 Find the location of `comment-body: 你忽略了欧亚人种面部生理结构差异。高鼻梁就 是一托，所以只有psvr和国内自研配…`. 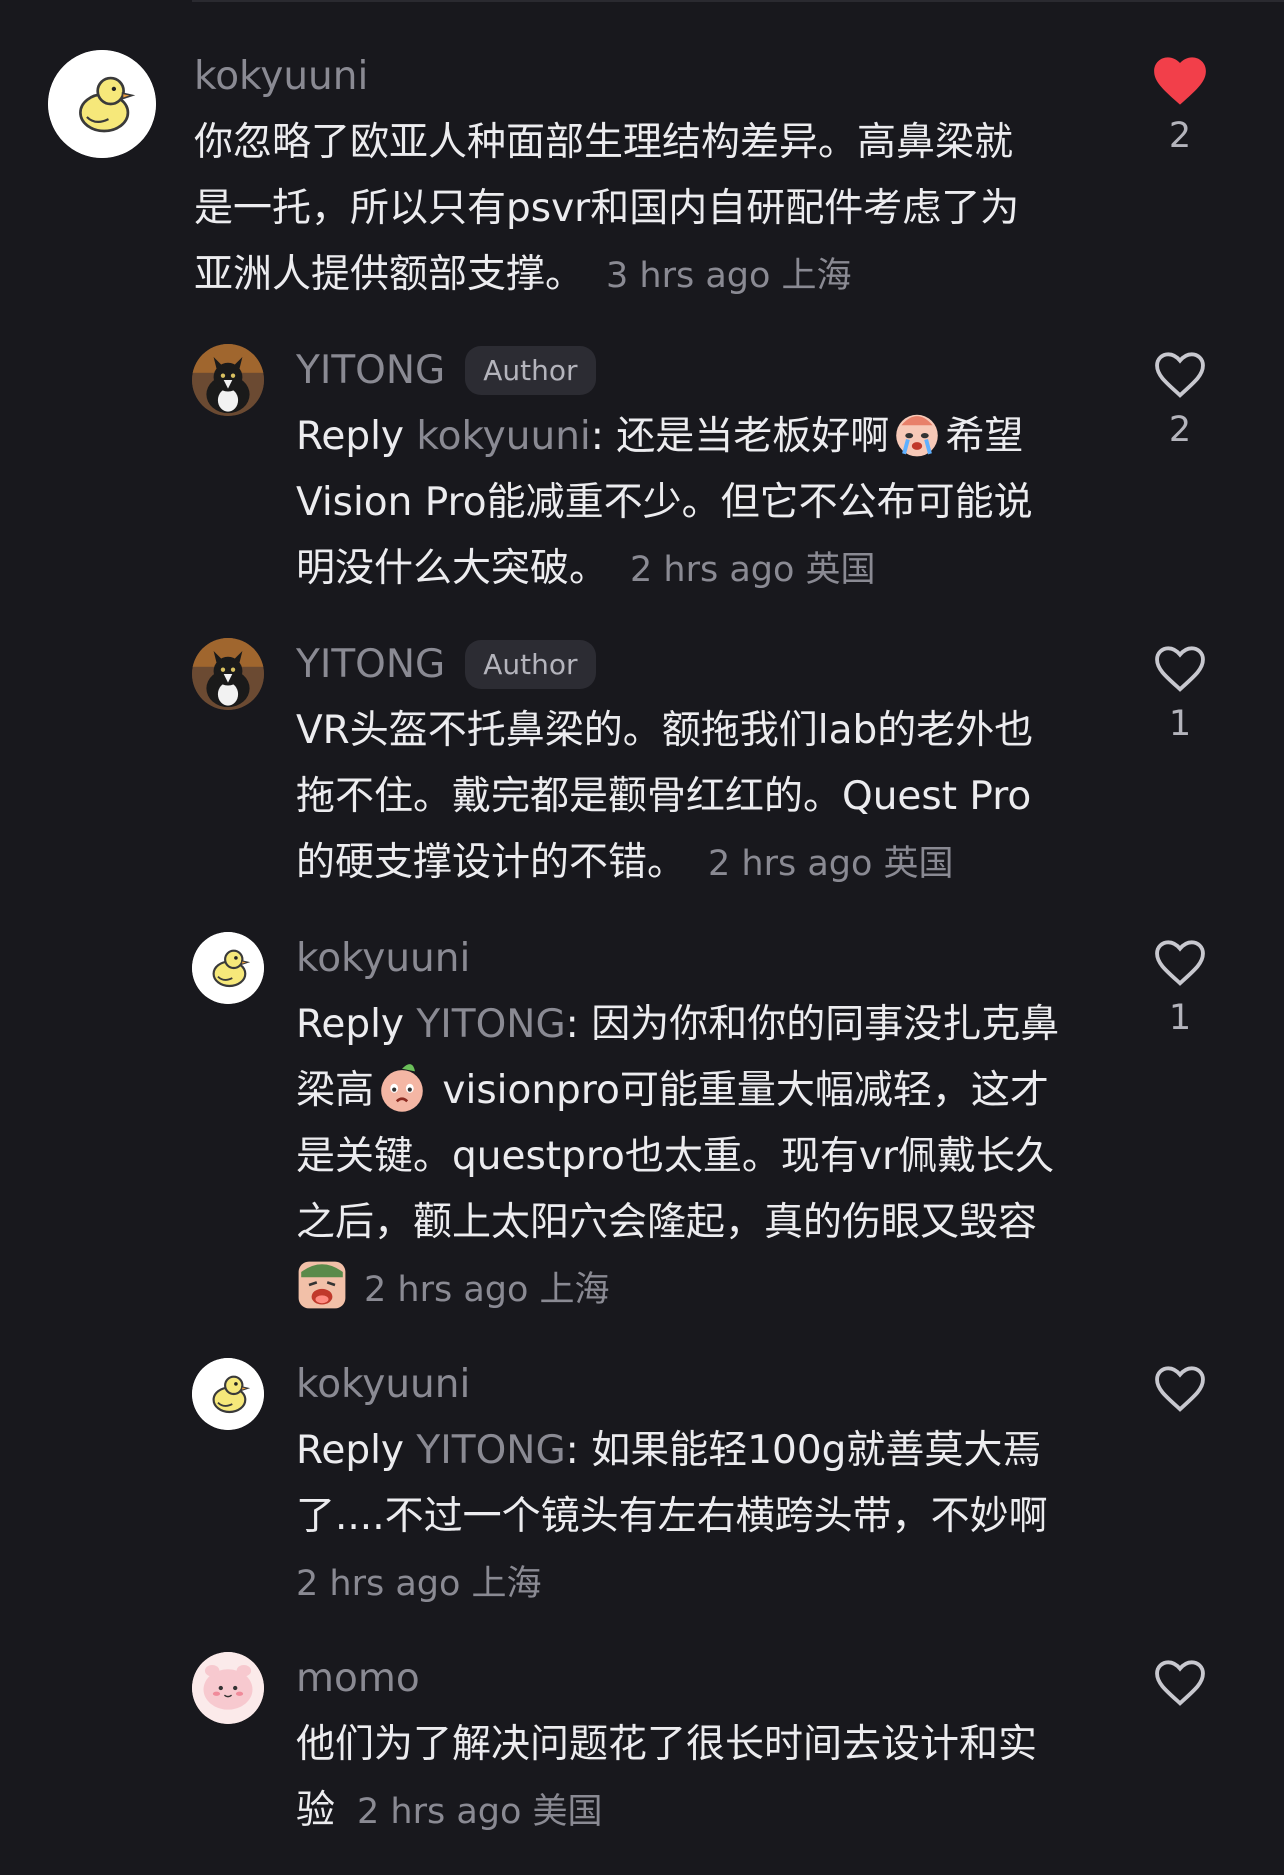

comment-body: 你忽略了欧亚人种面部生理结构差异。高鼻梁就 是一托，所以只有psvr和国内自研配… is located at coordinates (606, 209).